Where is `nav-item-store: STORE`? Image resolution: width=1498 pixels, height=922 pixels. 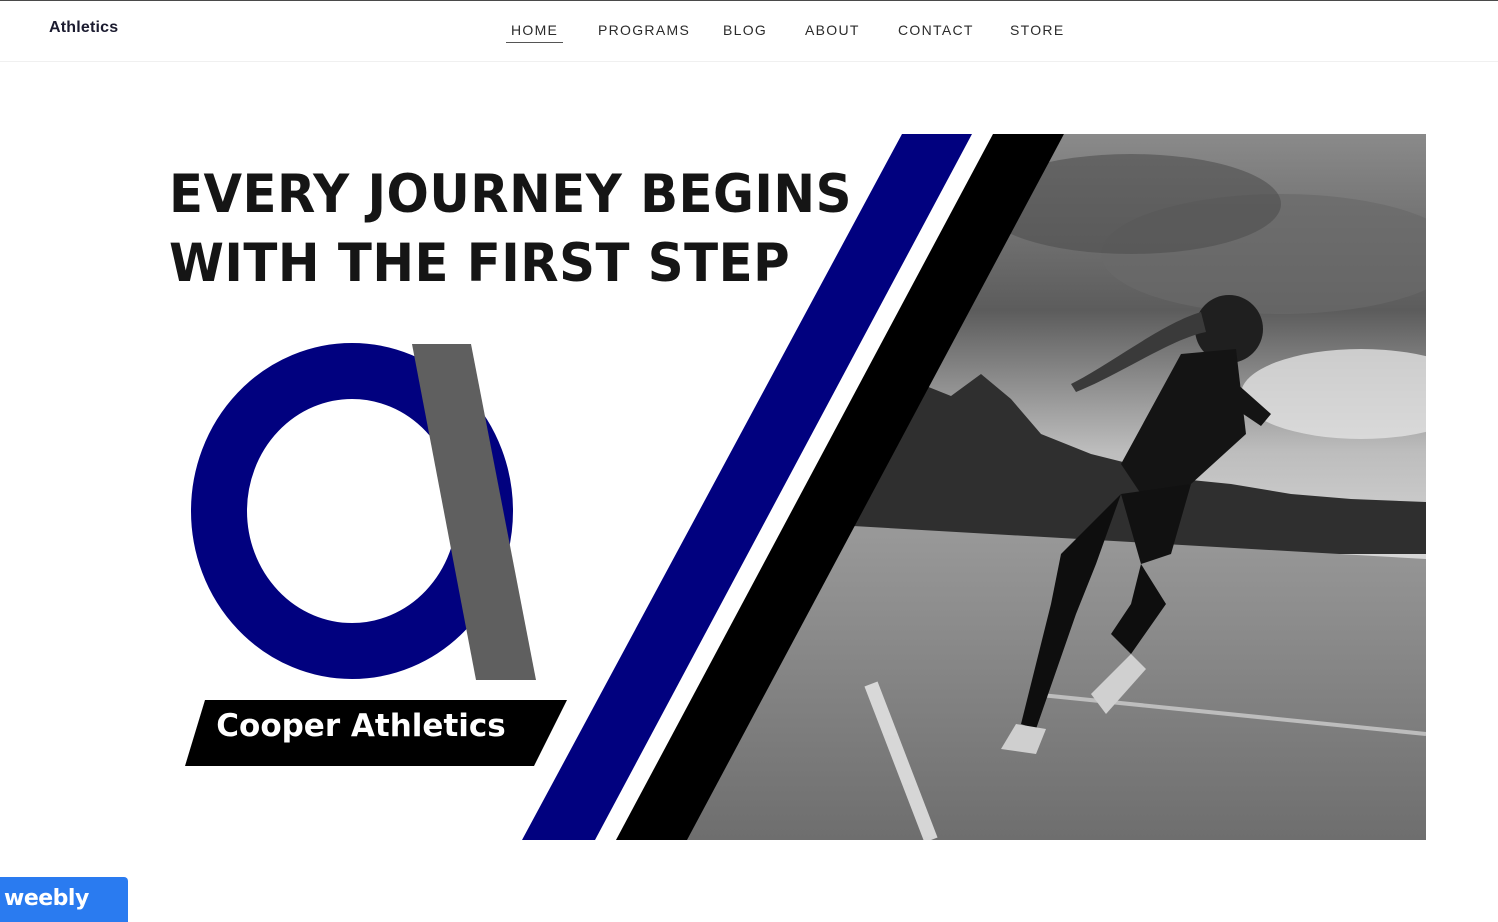
nav-item-store: STORE is located at coordinates (1037, 30).